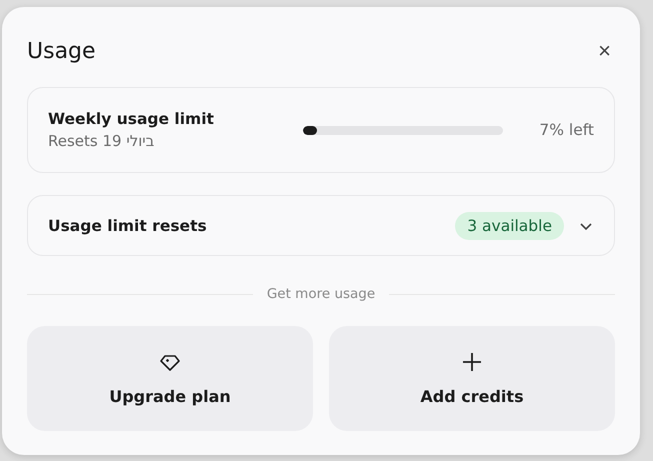  I want to click on section-label: Get more usage, so click(321, 294).